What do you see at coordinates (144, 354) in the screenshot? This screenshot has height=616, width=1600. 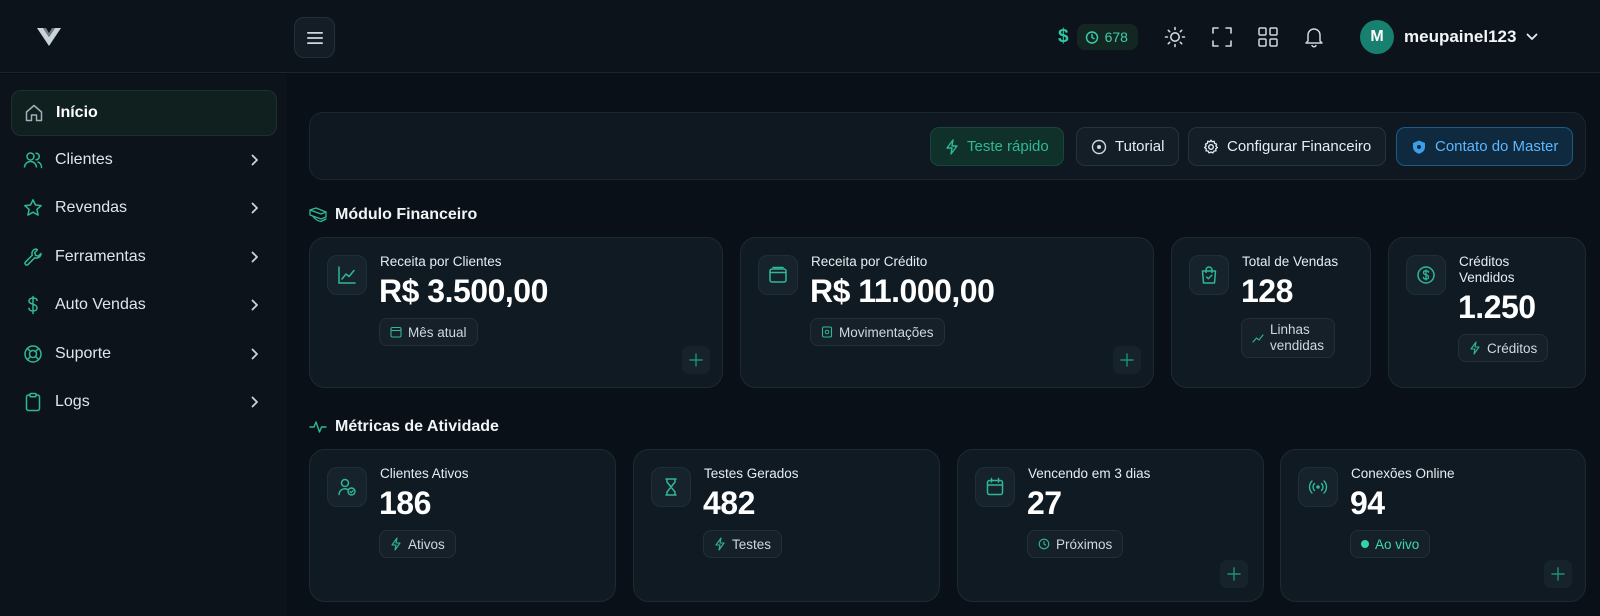 I see `sidebar-item-suporte: Suporte` at bounding box center [144, 354].